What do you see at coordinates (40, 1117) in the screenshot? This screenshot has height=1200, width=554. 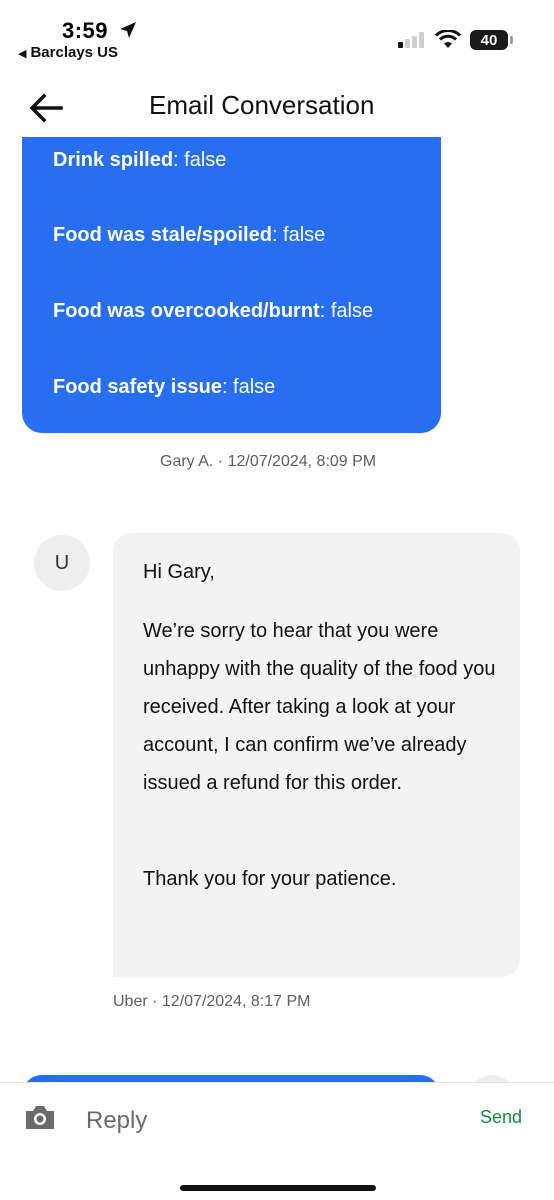 I see `camera-icon` at bounding box center [40, 1117].